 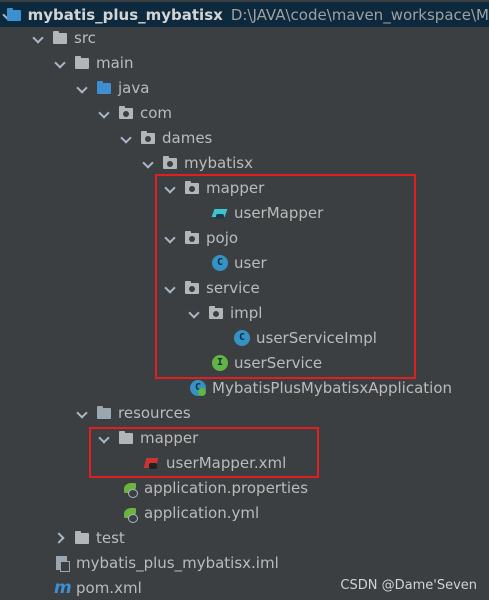 I want to click on tree-label-application-properties: application.properties, so click(x=226, y=487).